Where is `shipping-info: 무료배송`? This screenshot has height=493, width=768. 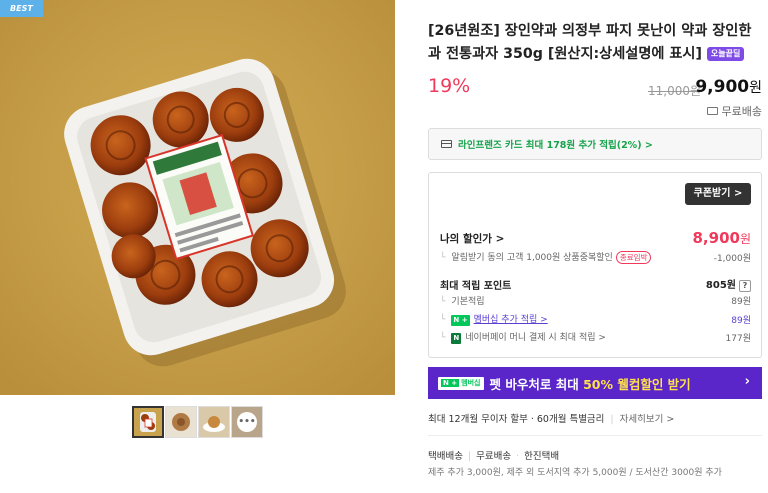
shipping-info: 무료배송 is located at coordinates (734, 111).